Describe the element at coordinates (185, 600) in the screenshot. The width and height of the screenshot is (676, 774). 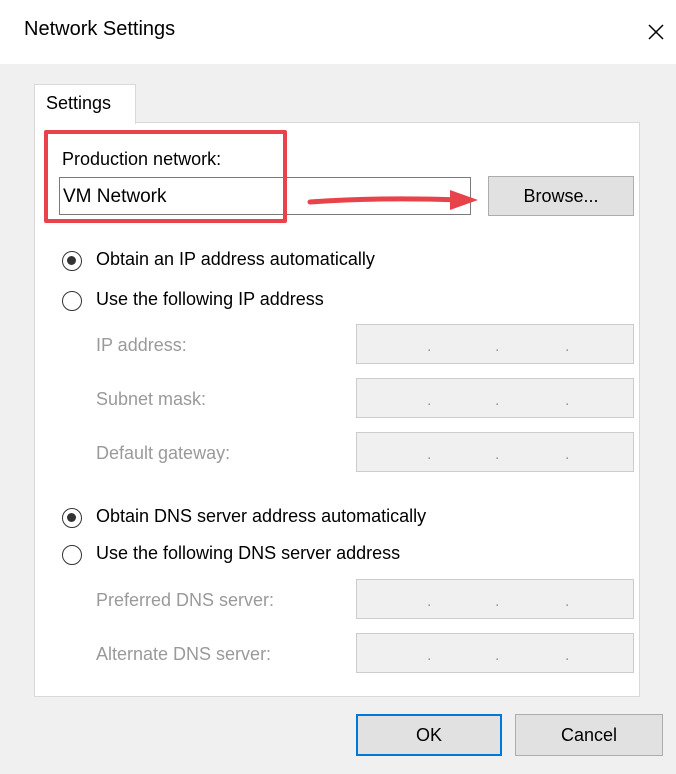
I see `preferred-dns-label: Preferred DNS server:` at that location.